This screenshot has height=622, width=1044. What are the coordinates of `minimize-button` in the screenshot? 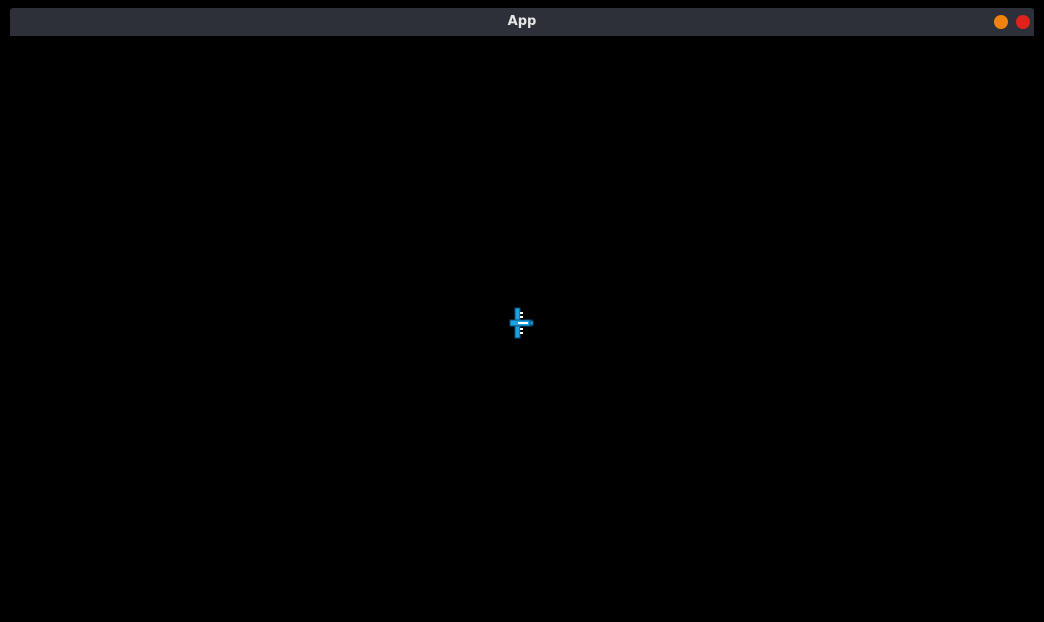 It's located at (1001, 22).